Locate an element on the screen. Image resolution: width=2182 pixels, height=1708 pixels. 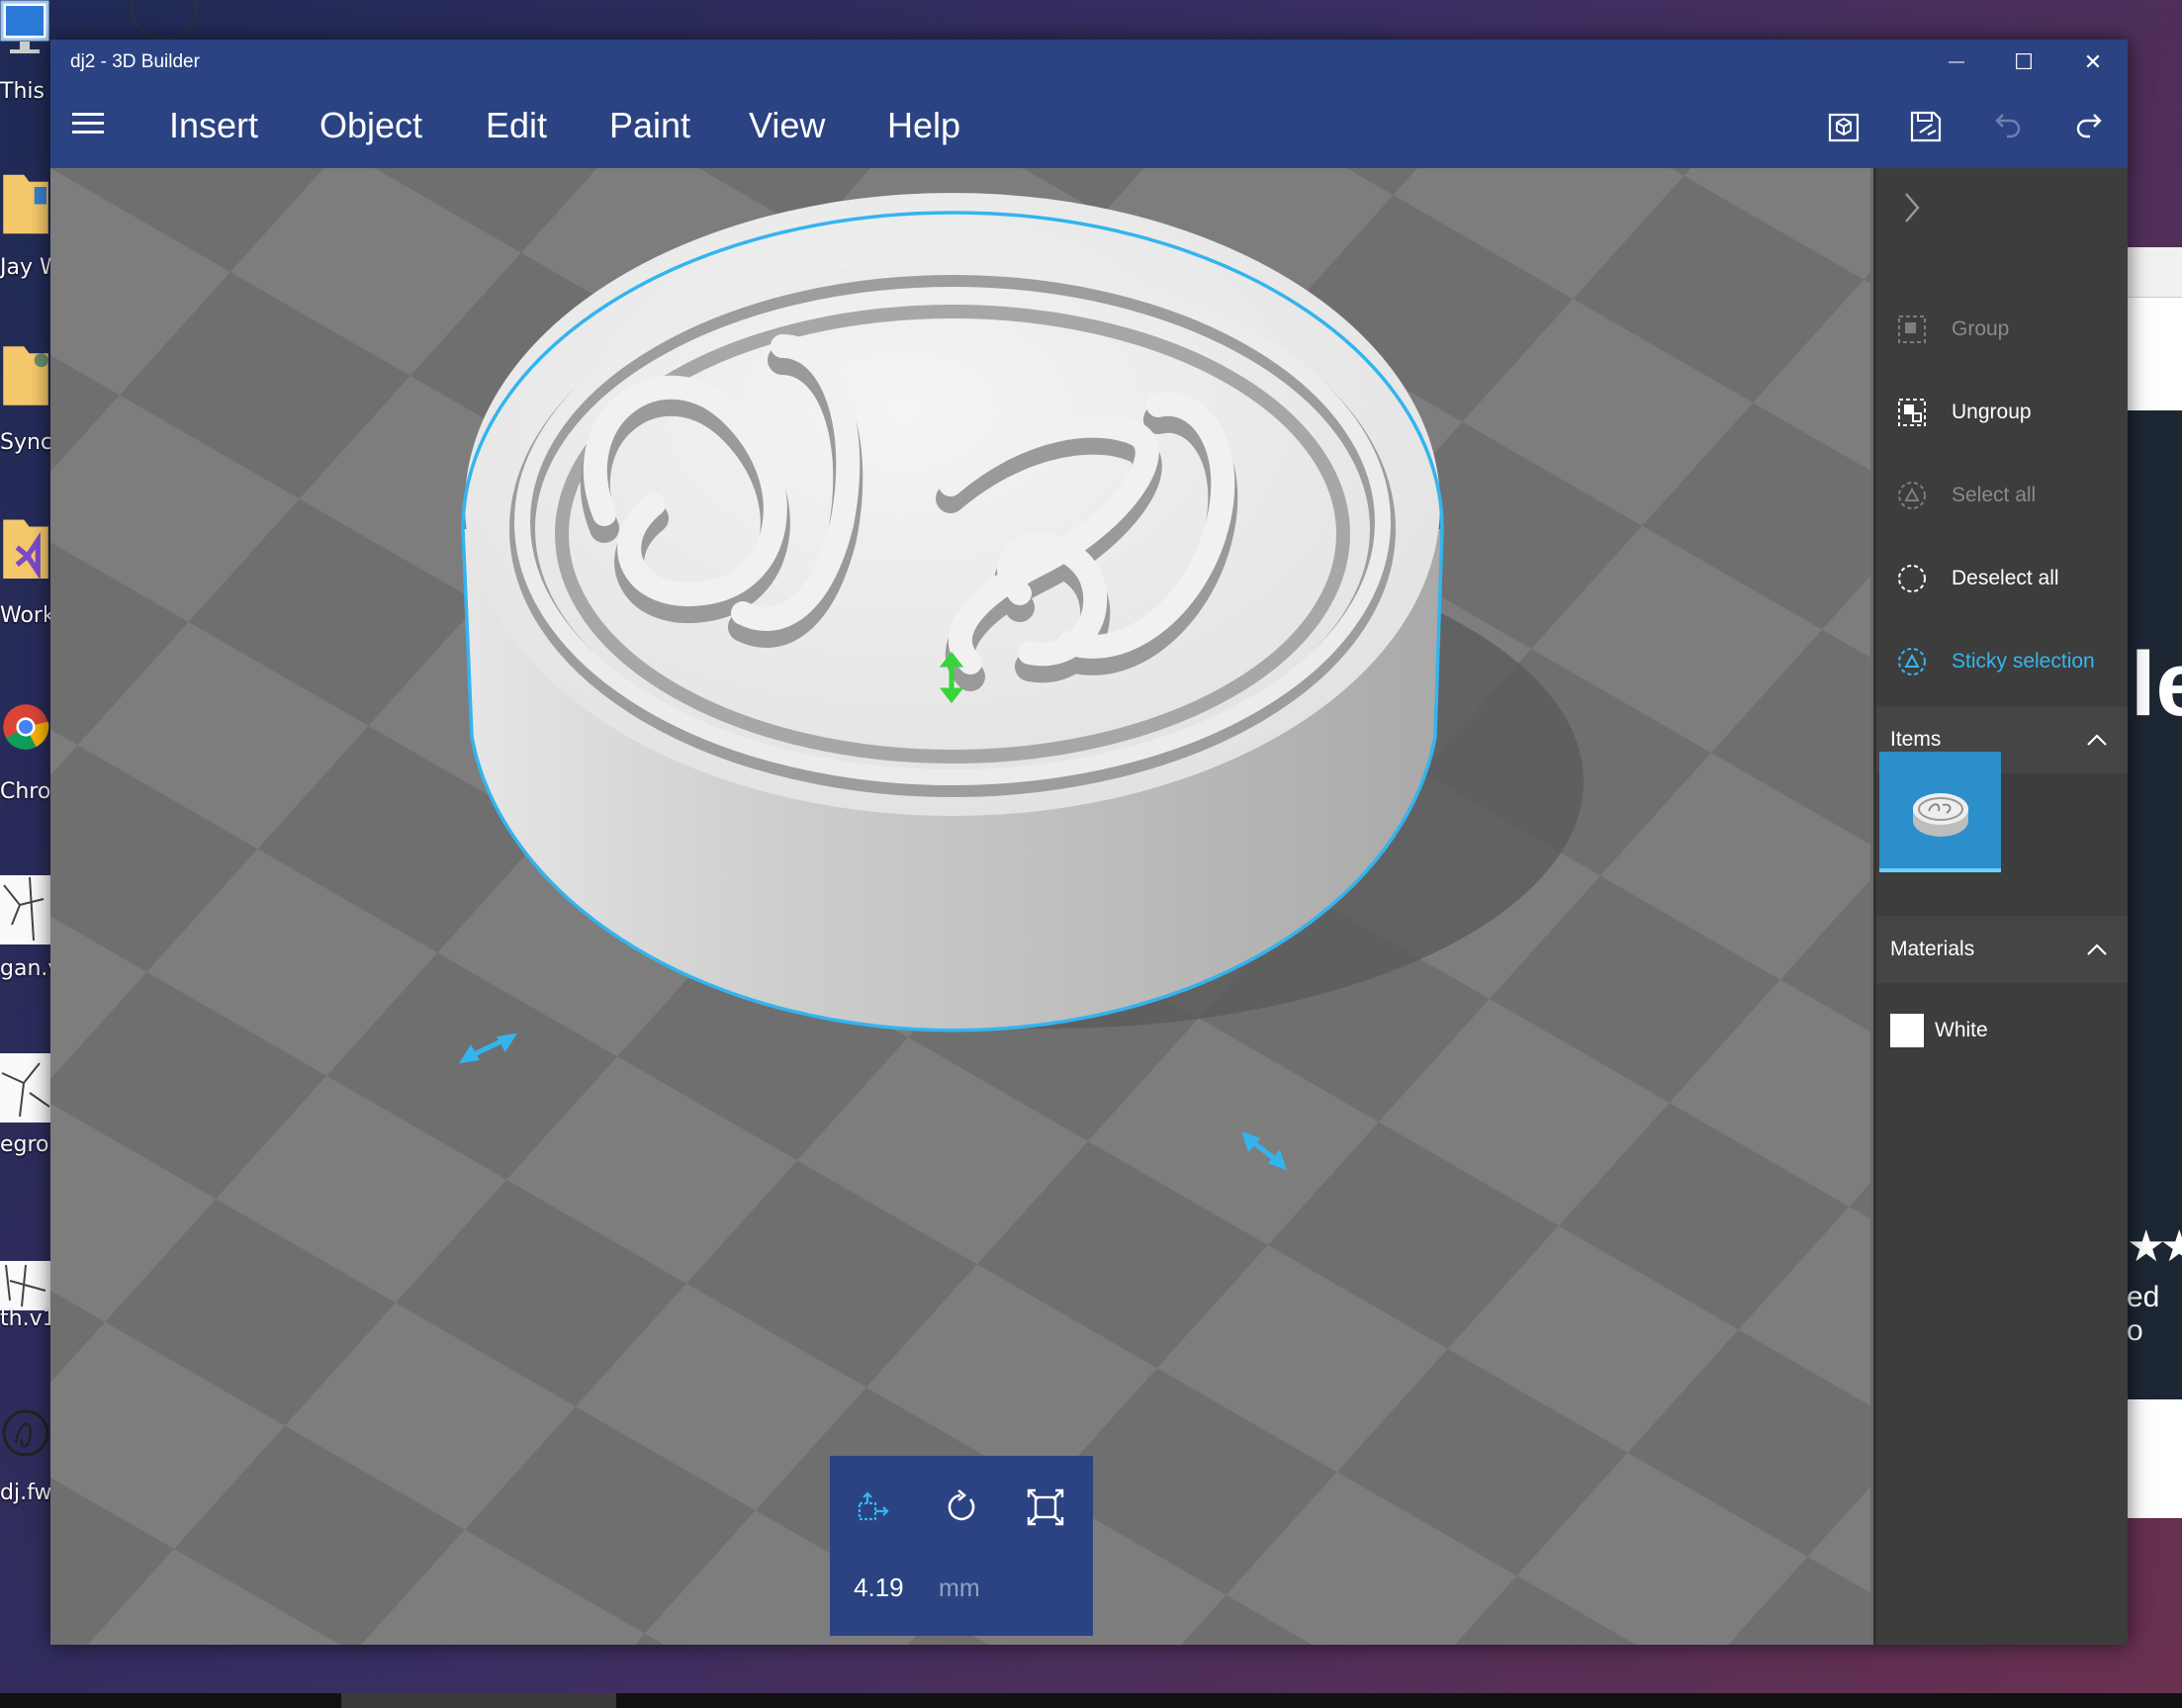
deselect-all-icon is located at coordinates (1912, 578).